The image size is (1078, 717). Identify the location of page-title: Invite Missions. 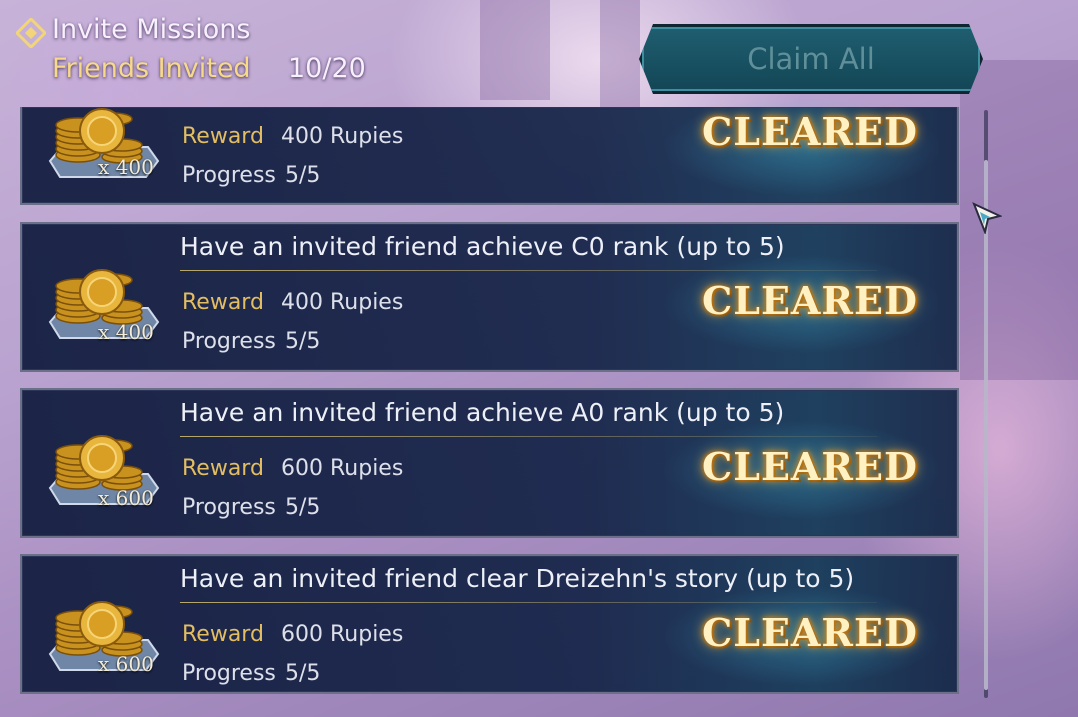
(151, 29).